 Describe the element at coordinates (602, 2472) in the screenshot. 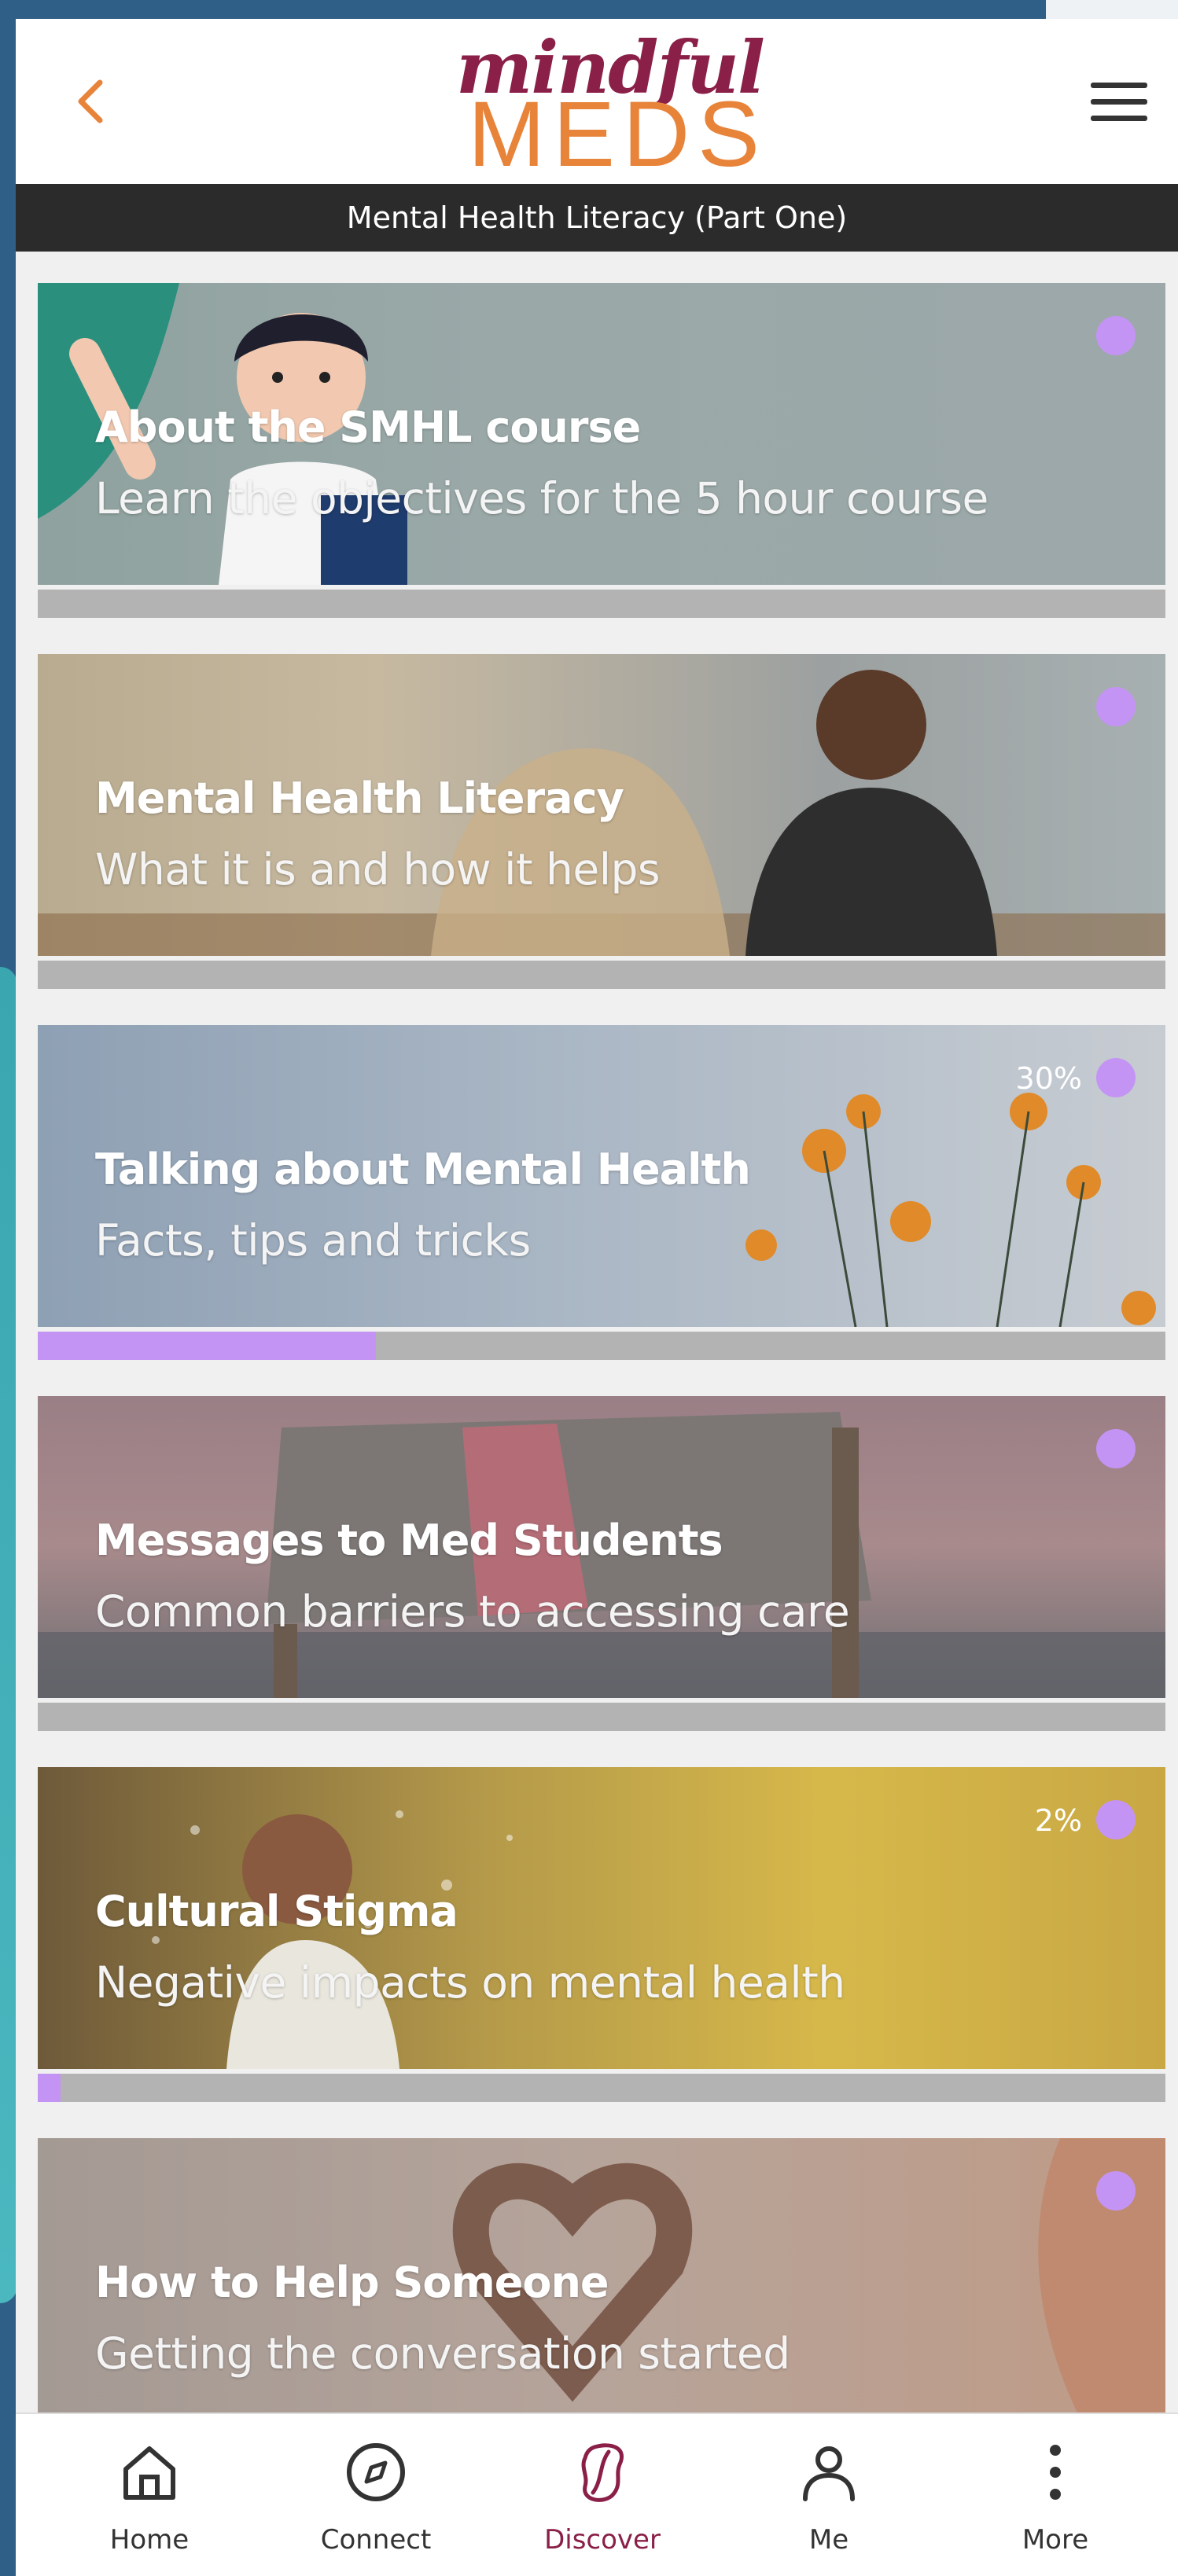

I see `discover-icon` at that location.